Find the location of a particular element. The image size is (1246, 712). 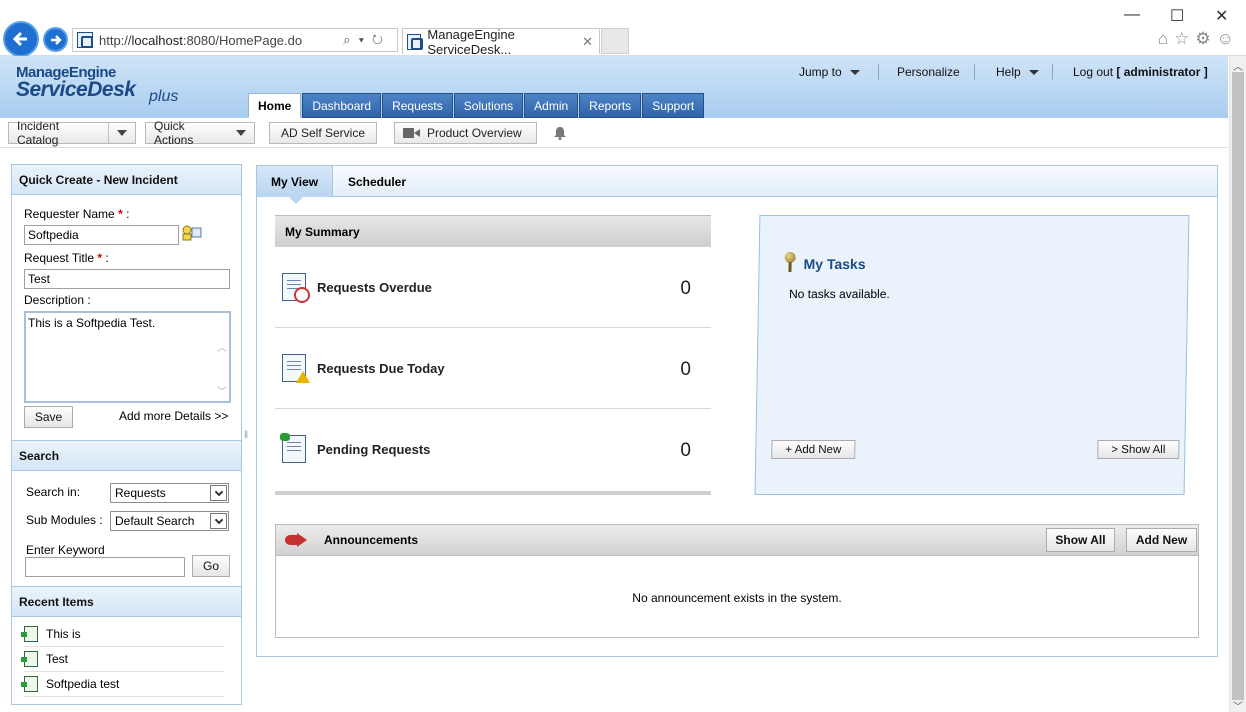

tab-close-icon: ✕ is located at coordinates (587, 42).